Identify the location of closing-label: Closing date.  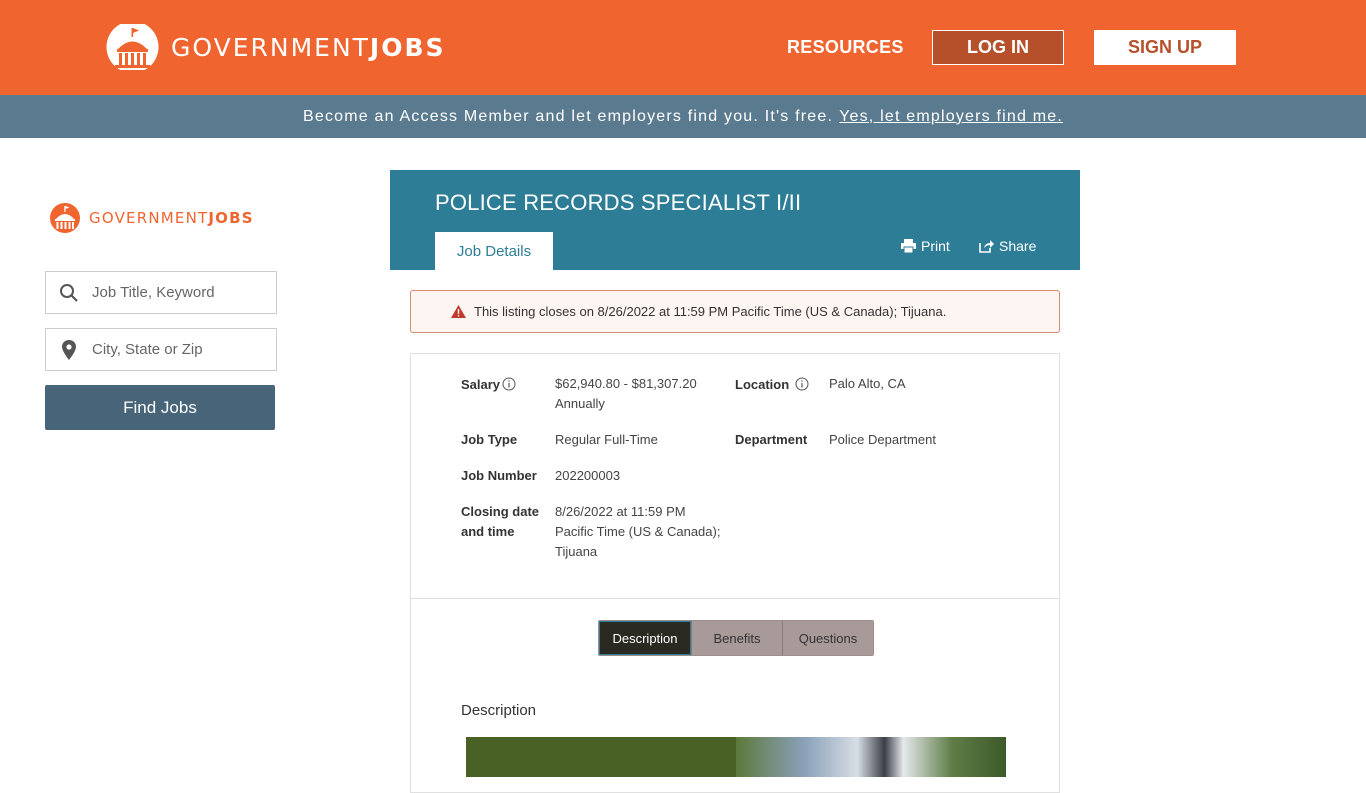
(500, 511).